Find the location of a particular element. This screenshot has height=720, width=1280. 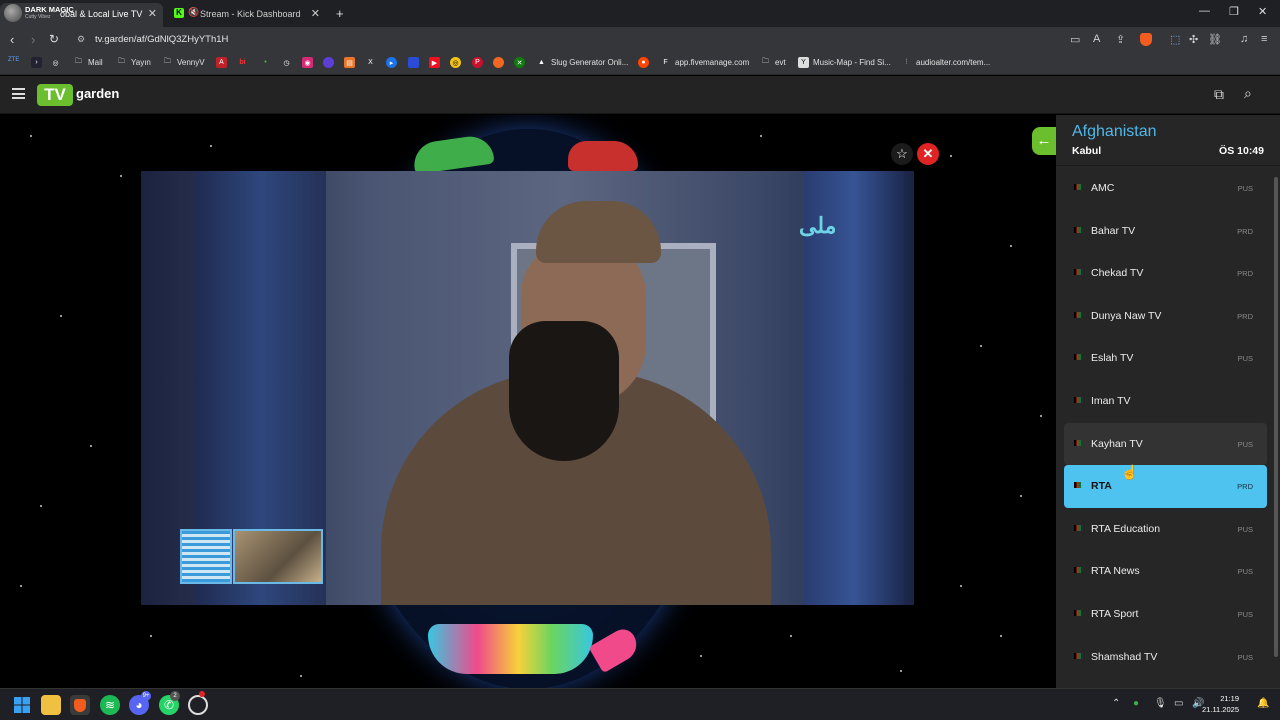

bookmark-clock-icon: ◷ is located at coordinates (288, 62).